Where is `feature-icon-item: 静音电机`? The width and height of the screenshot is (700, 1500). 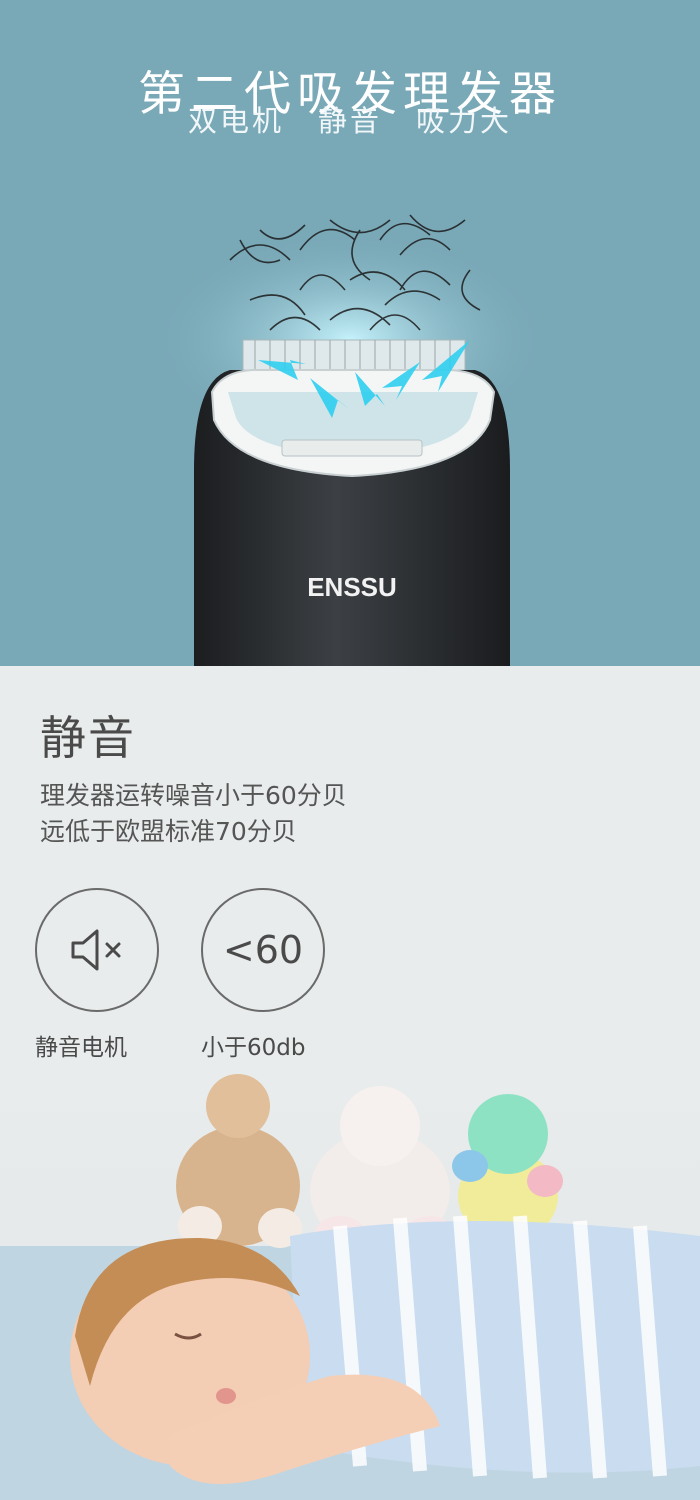
feature-icon-item: 静音电机 is located at coordinates (97, 975).